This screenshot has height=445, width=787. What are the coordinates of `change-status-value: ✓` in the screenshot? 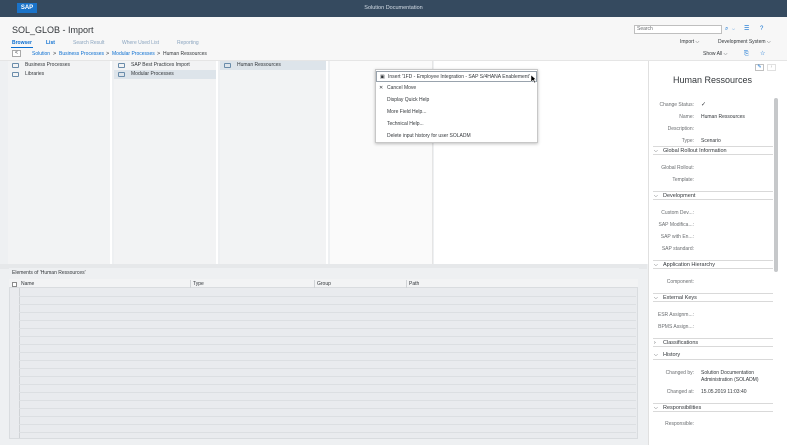 It's located at (704, 105).